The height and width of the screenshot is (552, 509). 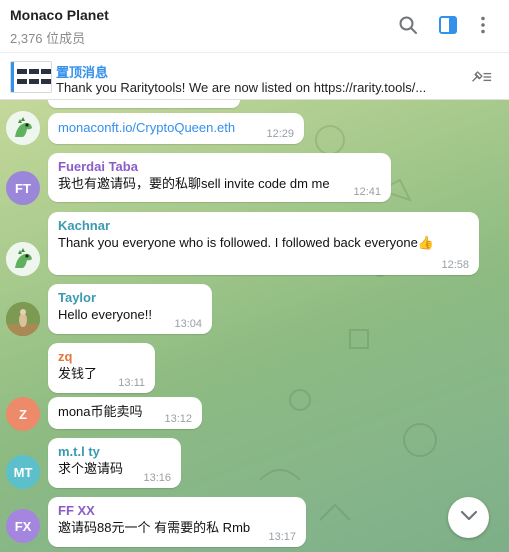 I want to click on message-text: 邀请码88元一个 有需要的私 Rmb, so click(x=154, y=527).